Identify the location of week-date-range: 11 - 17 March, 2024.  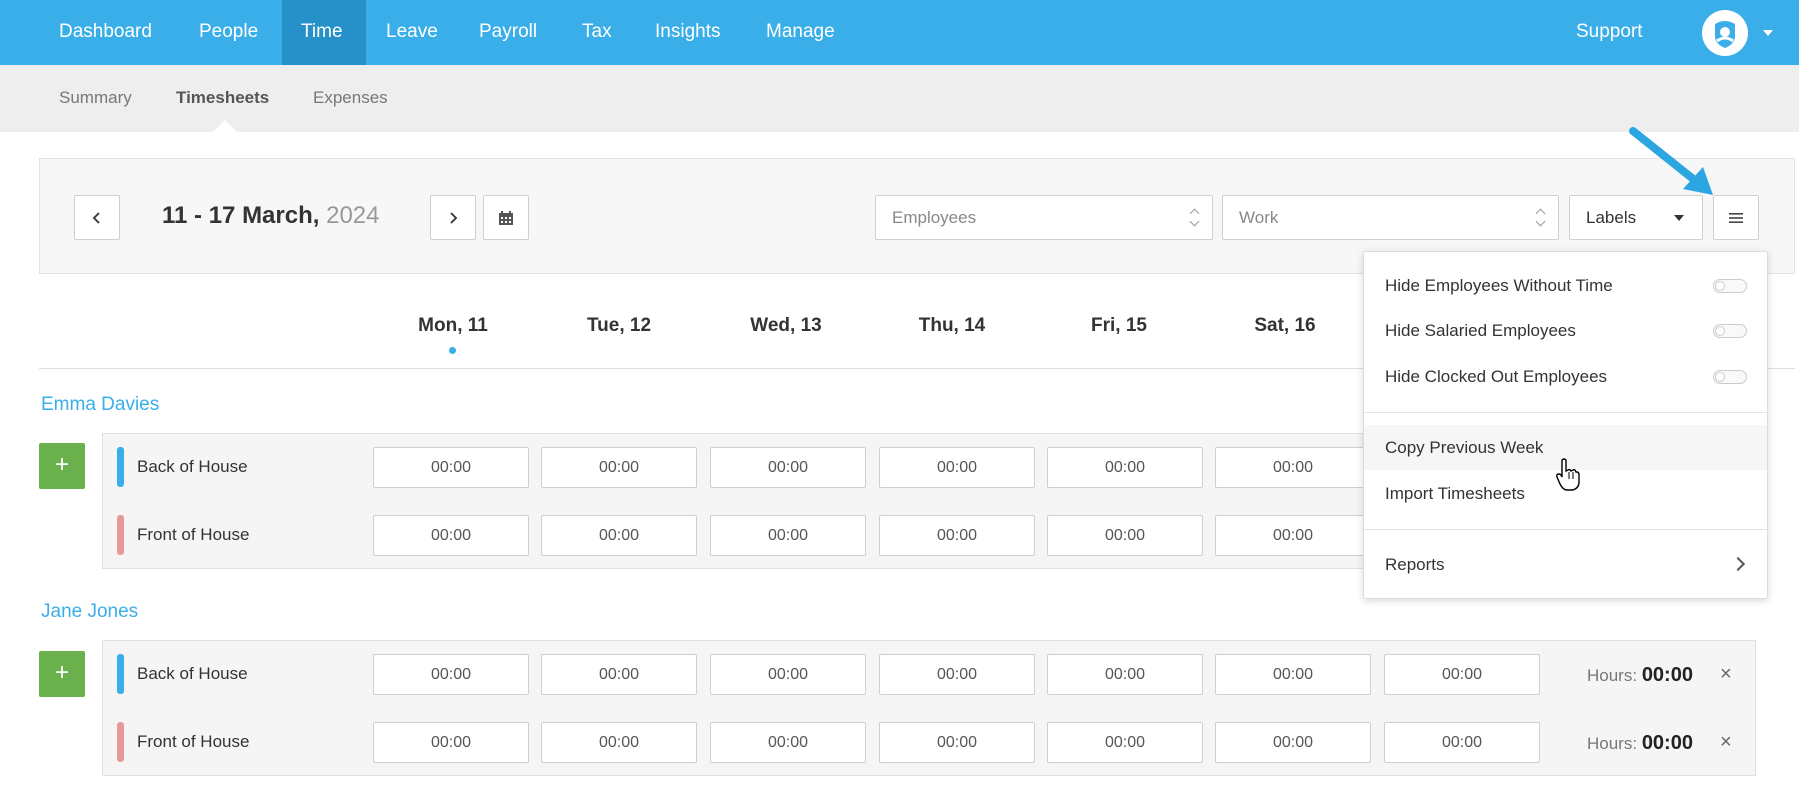
(270, 216).